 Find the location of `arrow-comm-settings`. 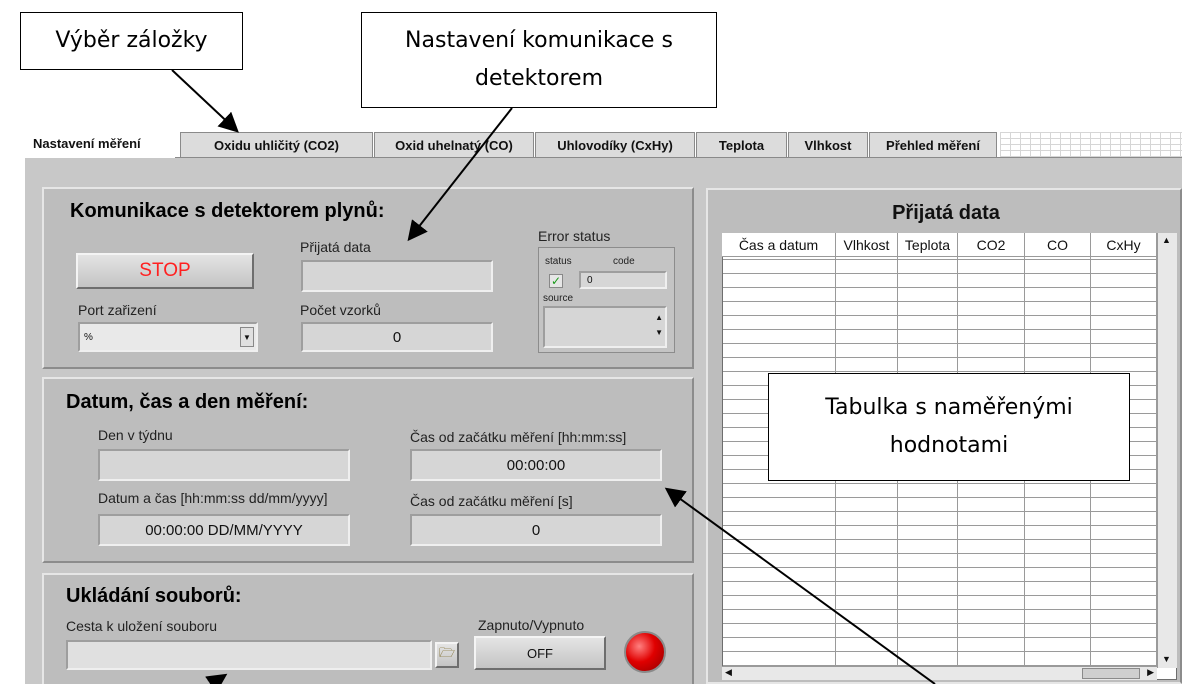

arrow-comm-settings is located at coordinates (460, 174).